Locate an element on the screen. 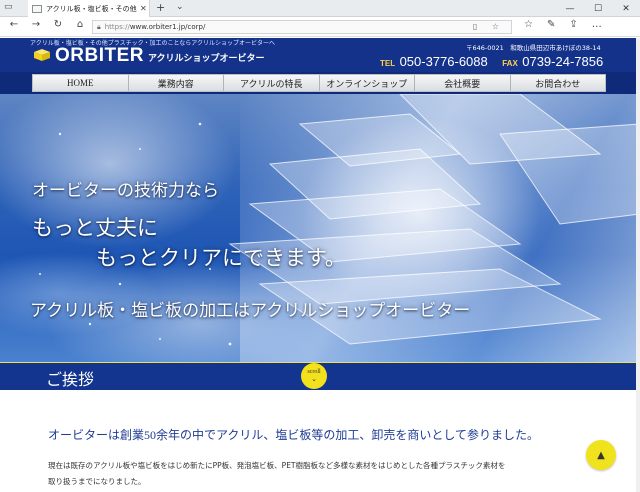  nav-item-contact: お問合わせ is located at coordinates (558, 83).